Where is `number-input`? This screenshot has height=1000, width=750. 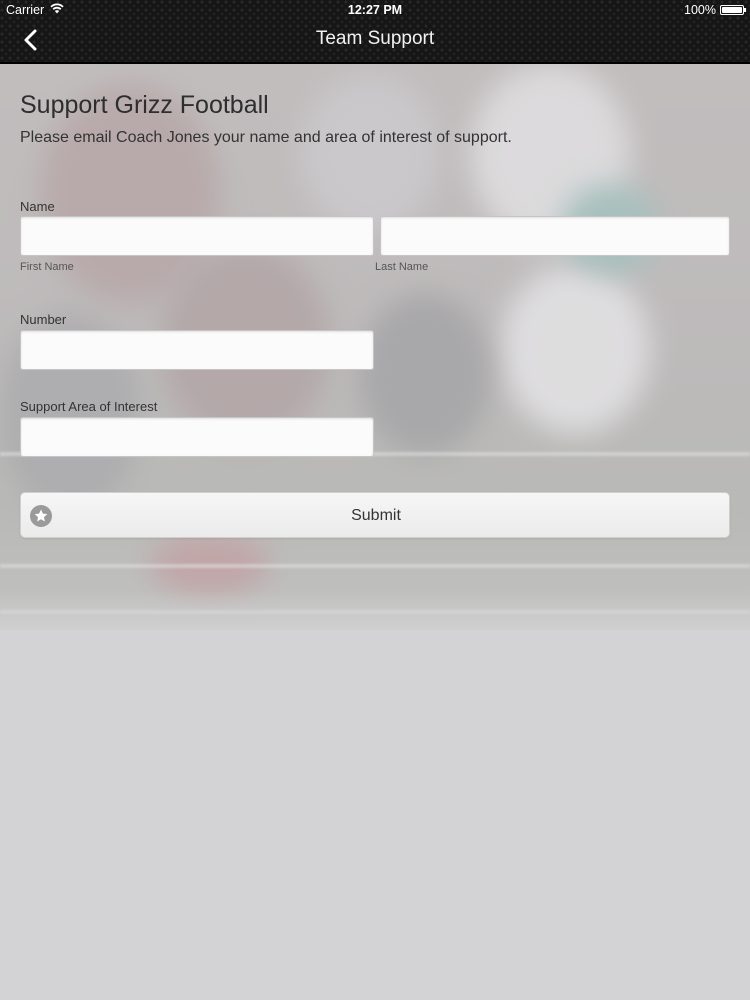
number-input is located at coordinates (197, 350).